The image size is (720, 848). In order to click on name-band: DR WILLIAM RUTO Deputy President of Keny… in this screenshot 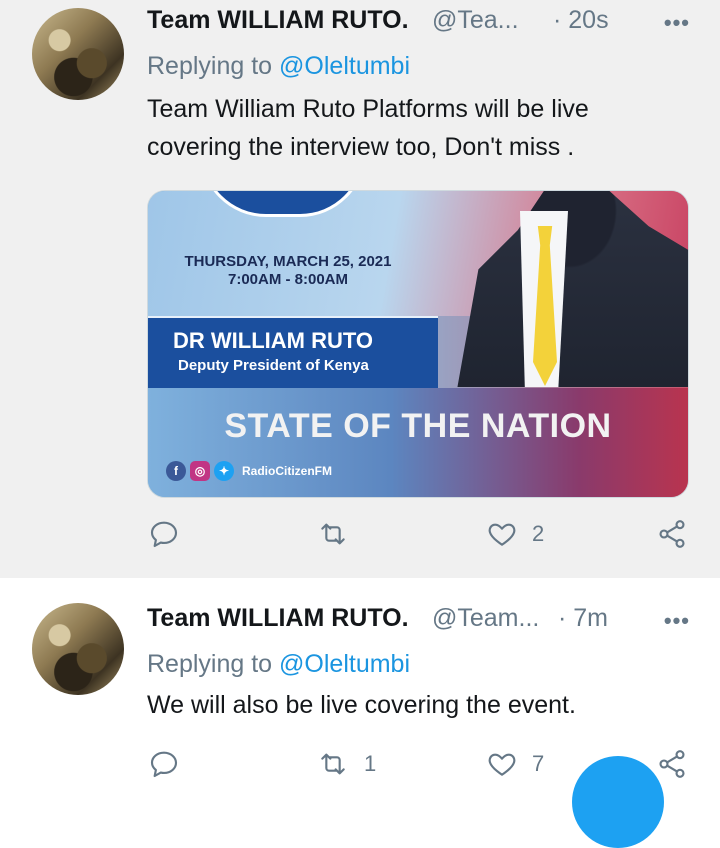, I will do `click(293, 353)`.